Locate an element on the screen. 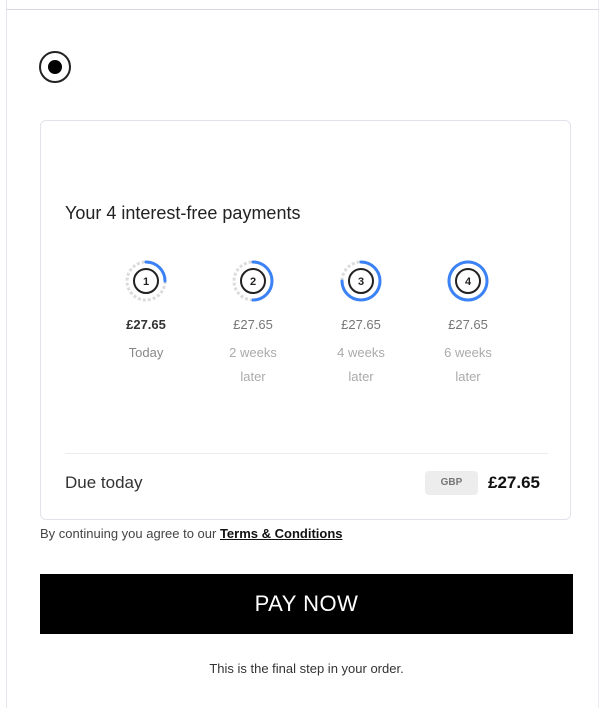 This screenshot has width=606, height=708. installment-3-amount: £27.65 is located at coordinates (361, 324).